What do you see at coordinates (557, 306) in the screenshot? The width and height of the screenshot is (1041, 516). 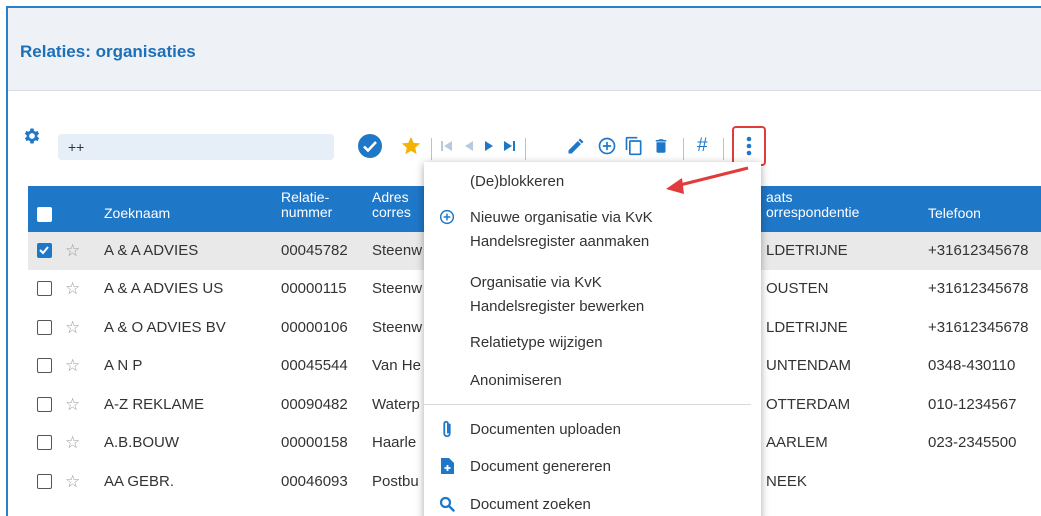 I see `menu-item-organisatie-bewerken-line2: Handelsregister bewerken` at bounding box center [557, 306].